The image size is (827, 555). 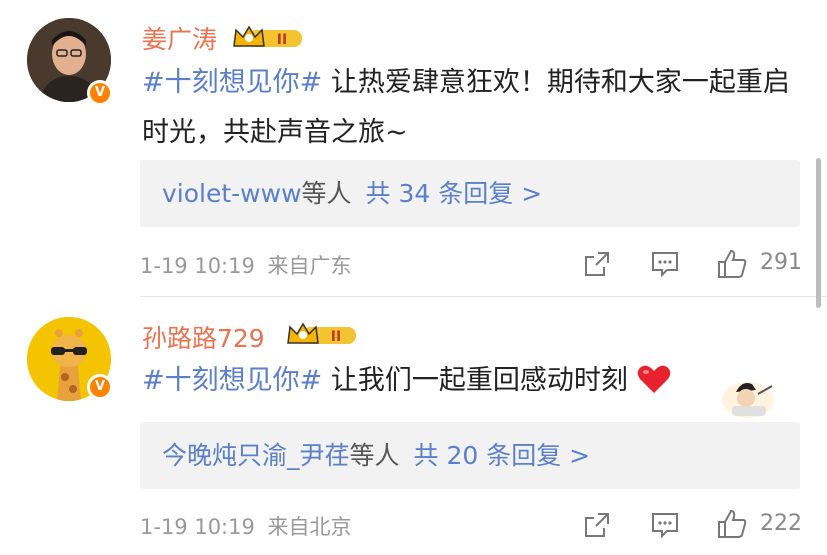 I want to click on comment-location: 来自广东, so click(x=309, y=266).